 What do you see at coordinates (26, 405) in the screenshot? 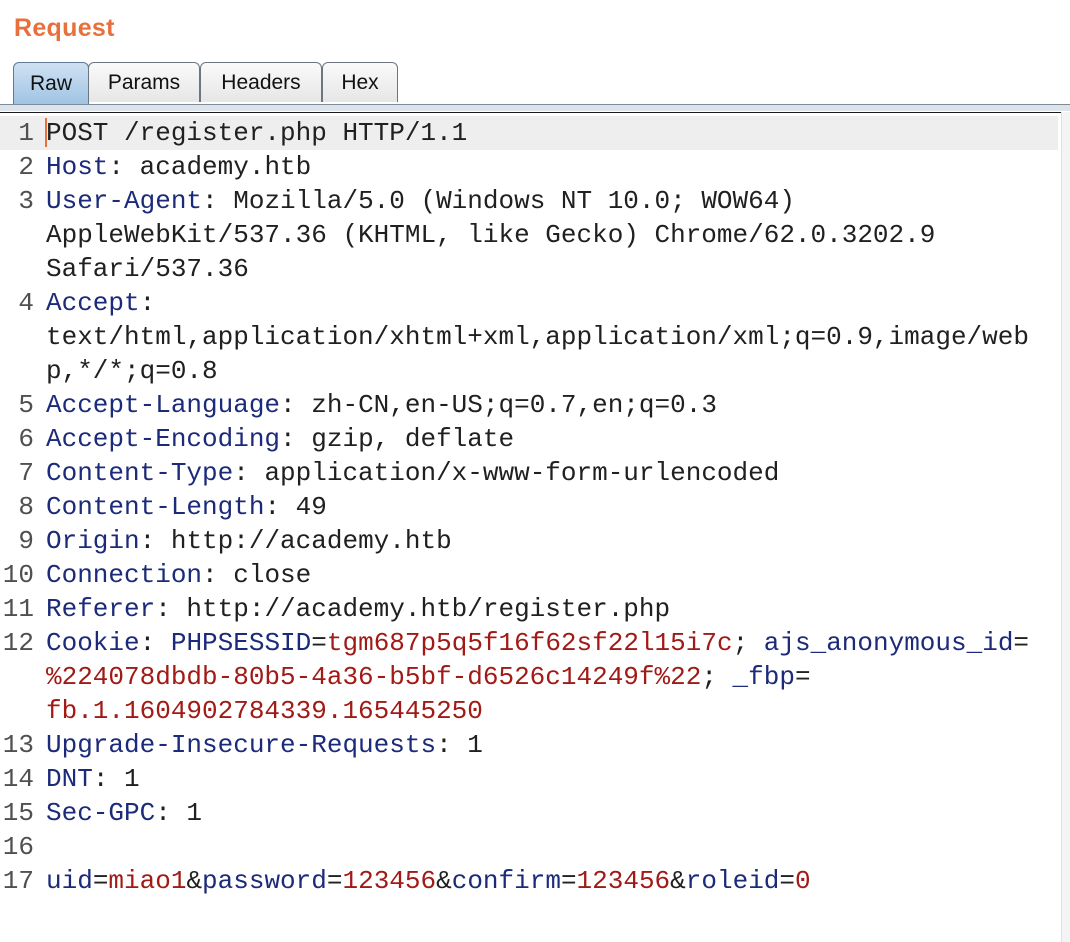
I see `line-number: 5` at bounding box center [26, 405].